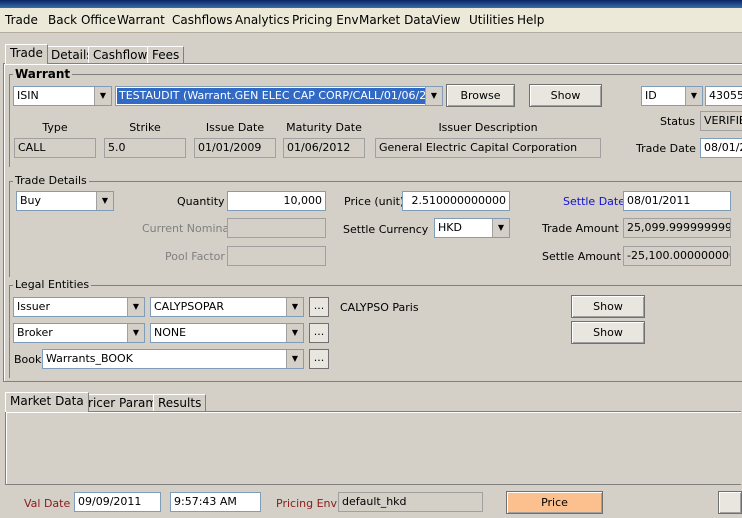 The height and width of the screenshot is (518, 742). What do you see at coordinates (262, 20) in the screenshot?
I see `menu-analytics: Analytics` at bounding box center [262, 20].